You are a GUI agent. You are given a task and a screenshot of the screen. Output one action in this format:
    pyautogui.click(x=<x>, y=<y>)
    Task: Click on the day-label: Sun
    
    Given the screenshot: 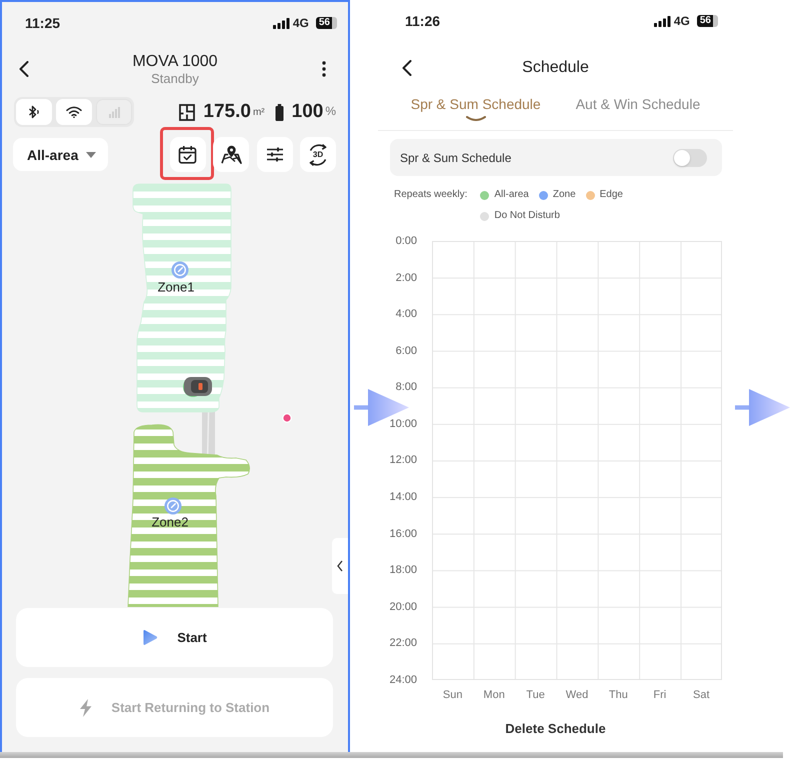 What is the action you would take?
    pyautogui.click(x=453, y=695)
    